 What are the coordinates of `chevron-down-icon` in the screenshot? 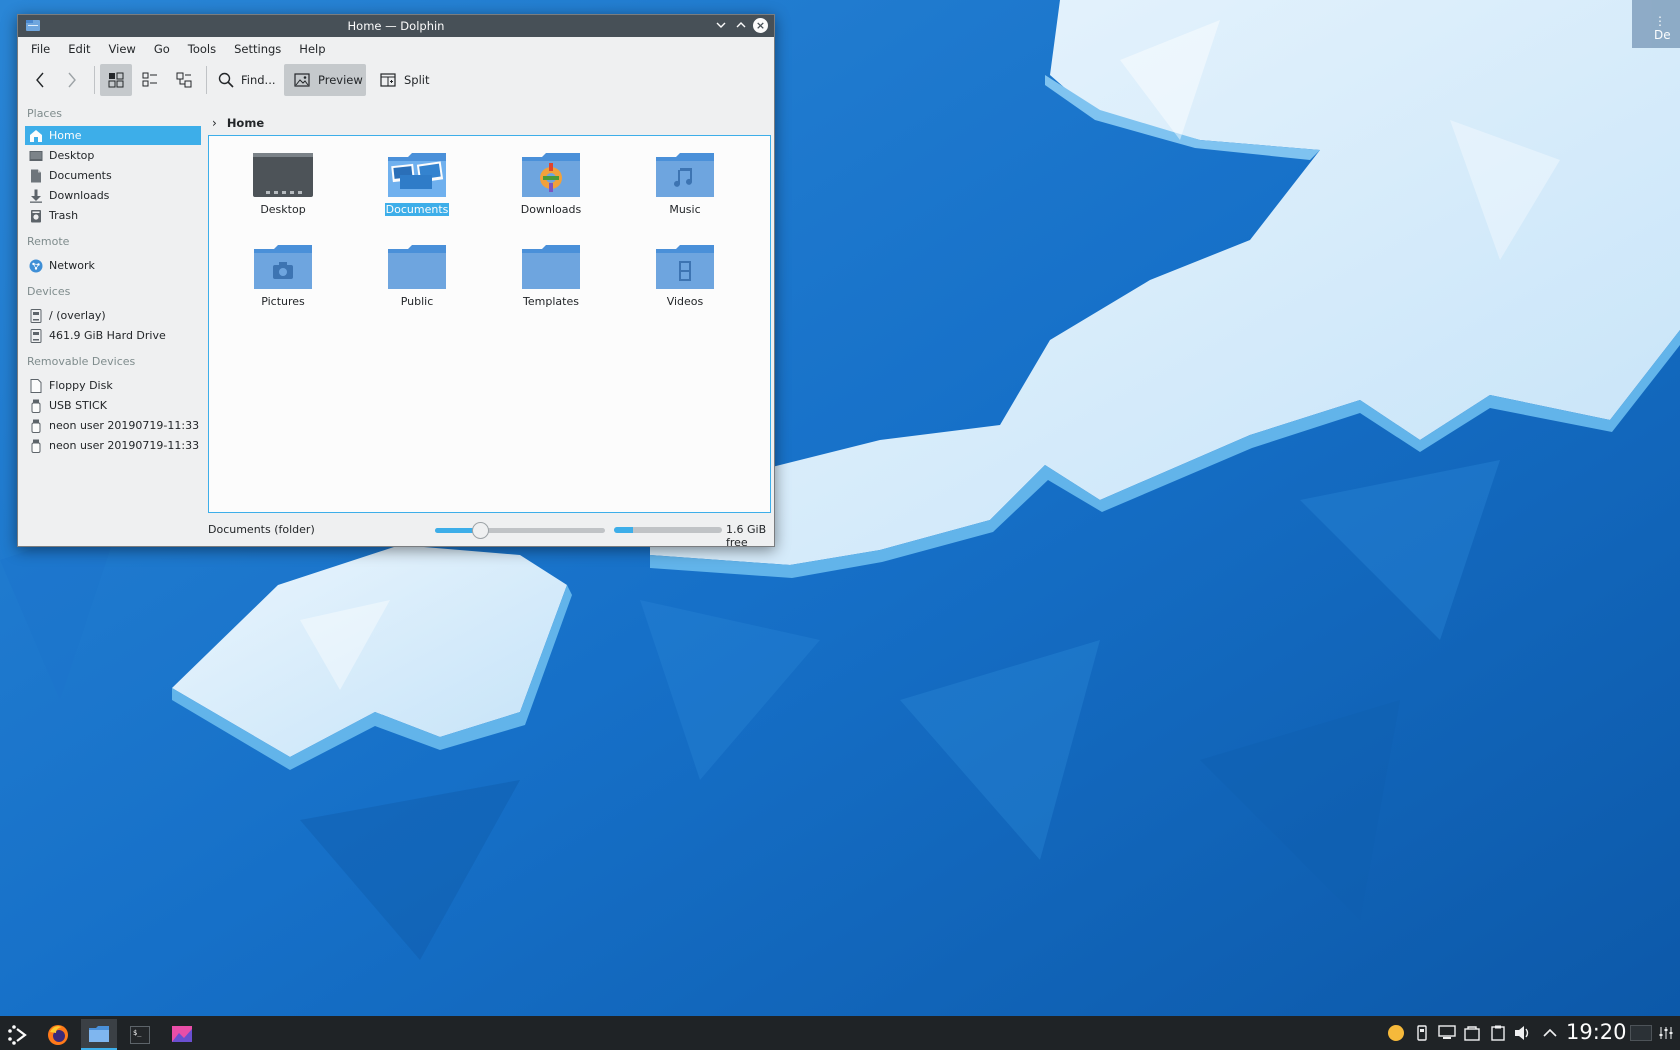 It's located at (721, 25).